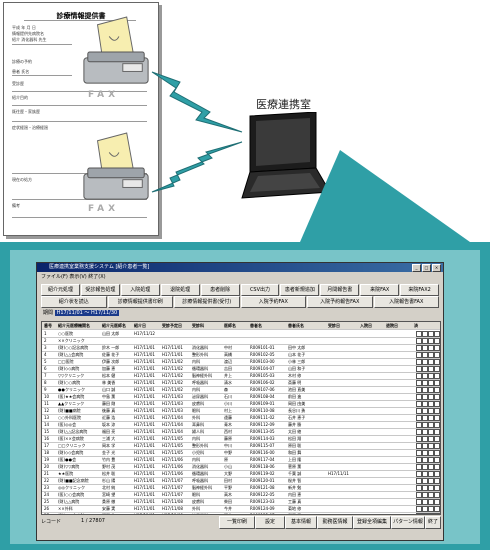 The image size is (490, 550). What do you see at coordinates (45, 368) in the screenshot?
I see `table-cell: 6` at bounding box center [45, 368].